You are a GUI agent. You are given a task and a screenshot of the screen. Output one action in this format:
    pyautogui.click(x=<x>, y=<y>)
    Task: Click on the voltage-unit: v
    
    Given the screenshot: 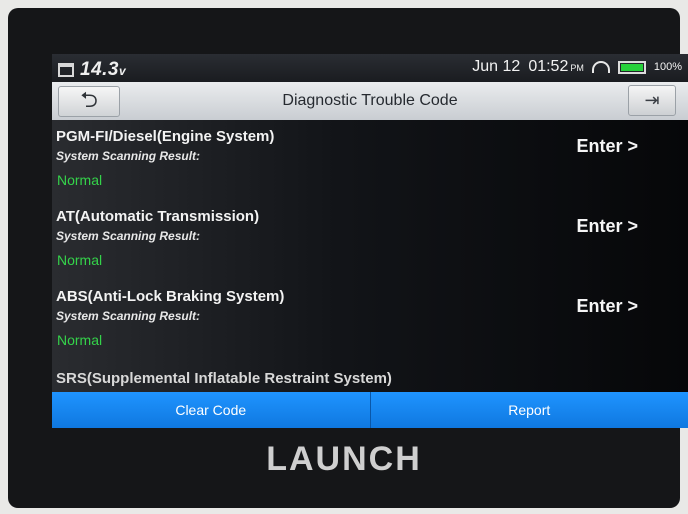 What is the action you would take?
    pyautogui.click(x=122, y=71)
    